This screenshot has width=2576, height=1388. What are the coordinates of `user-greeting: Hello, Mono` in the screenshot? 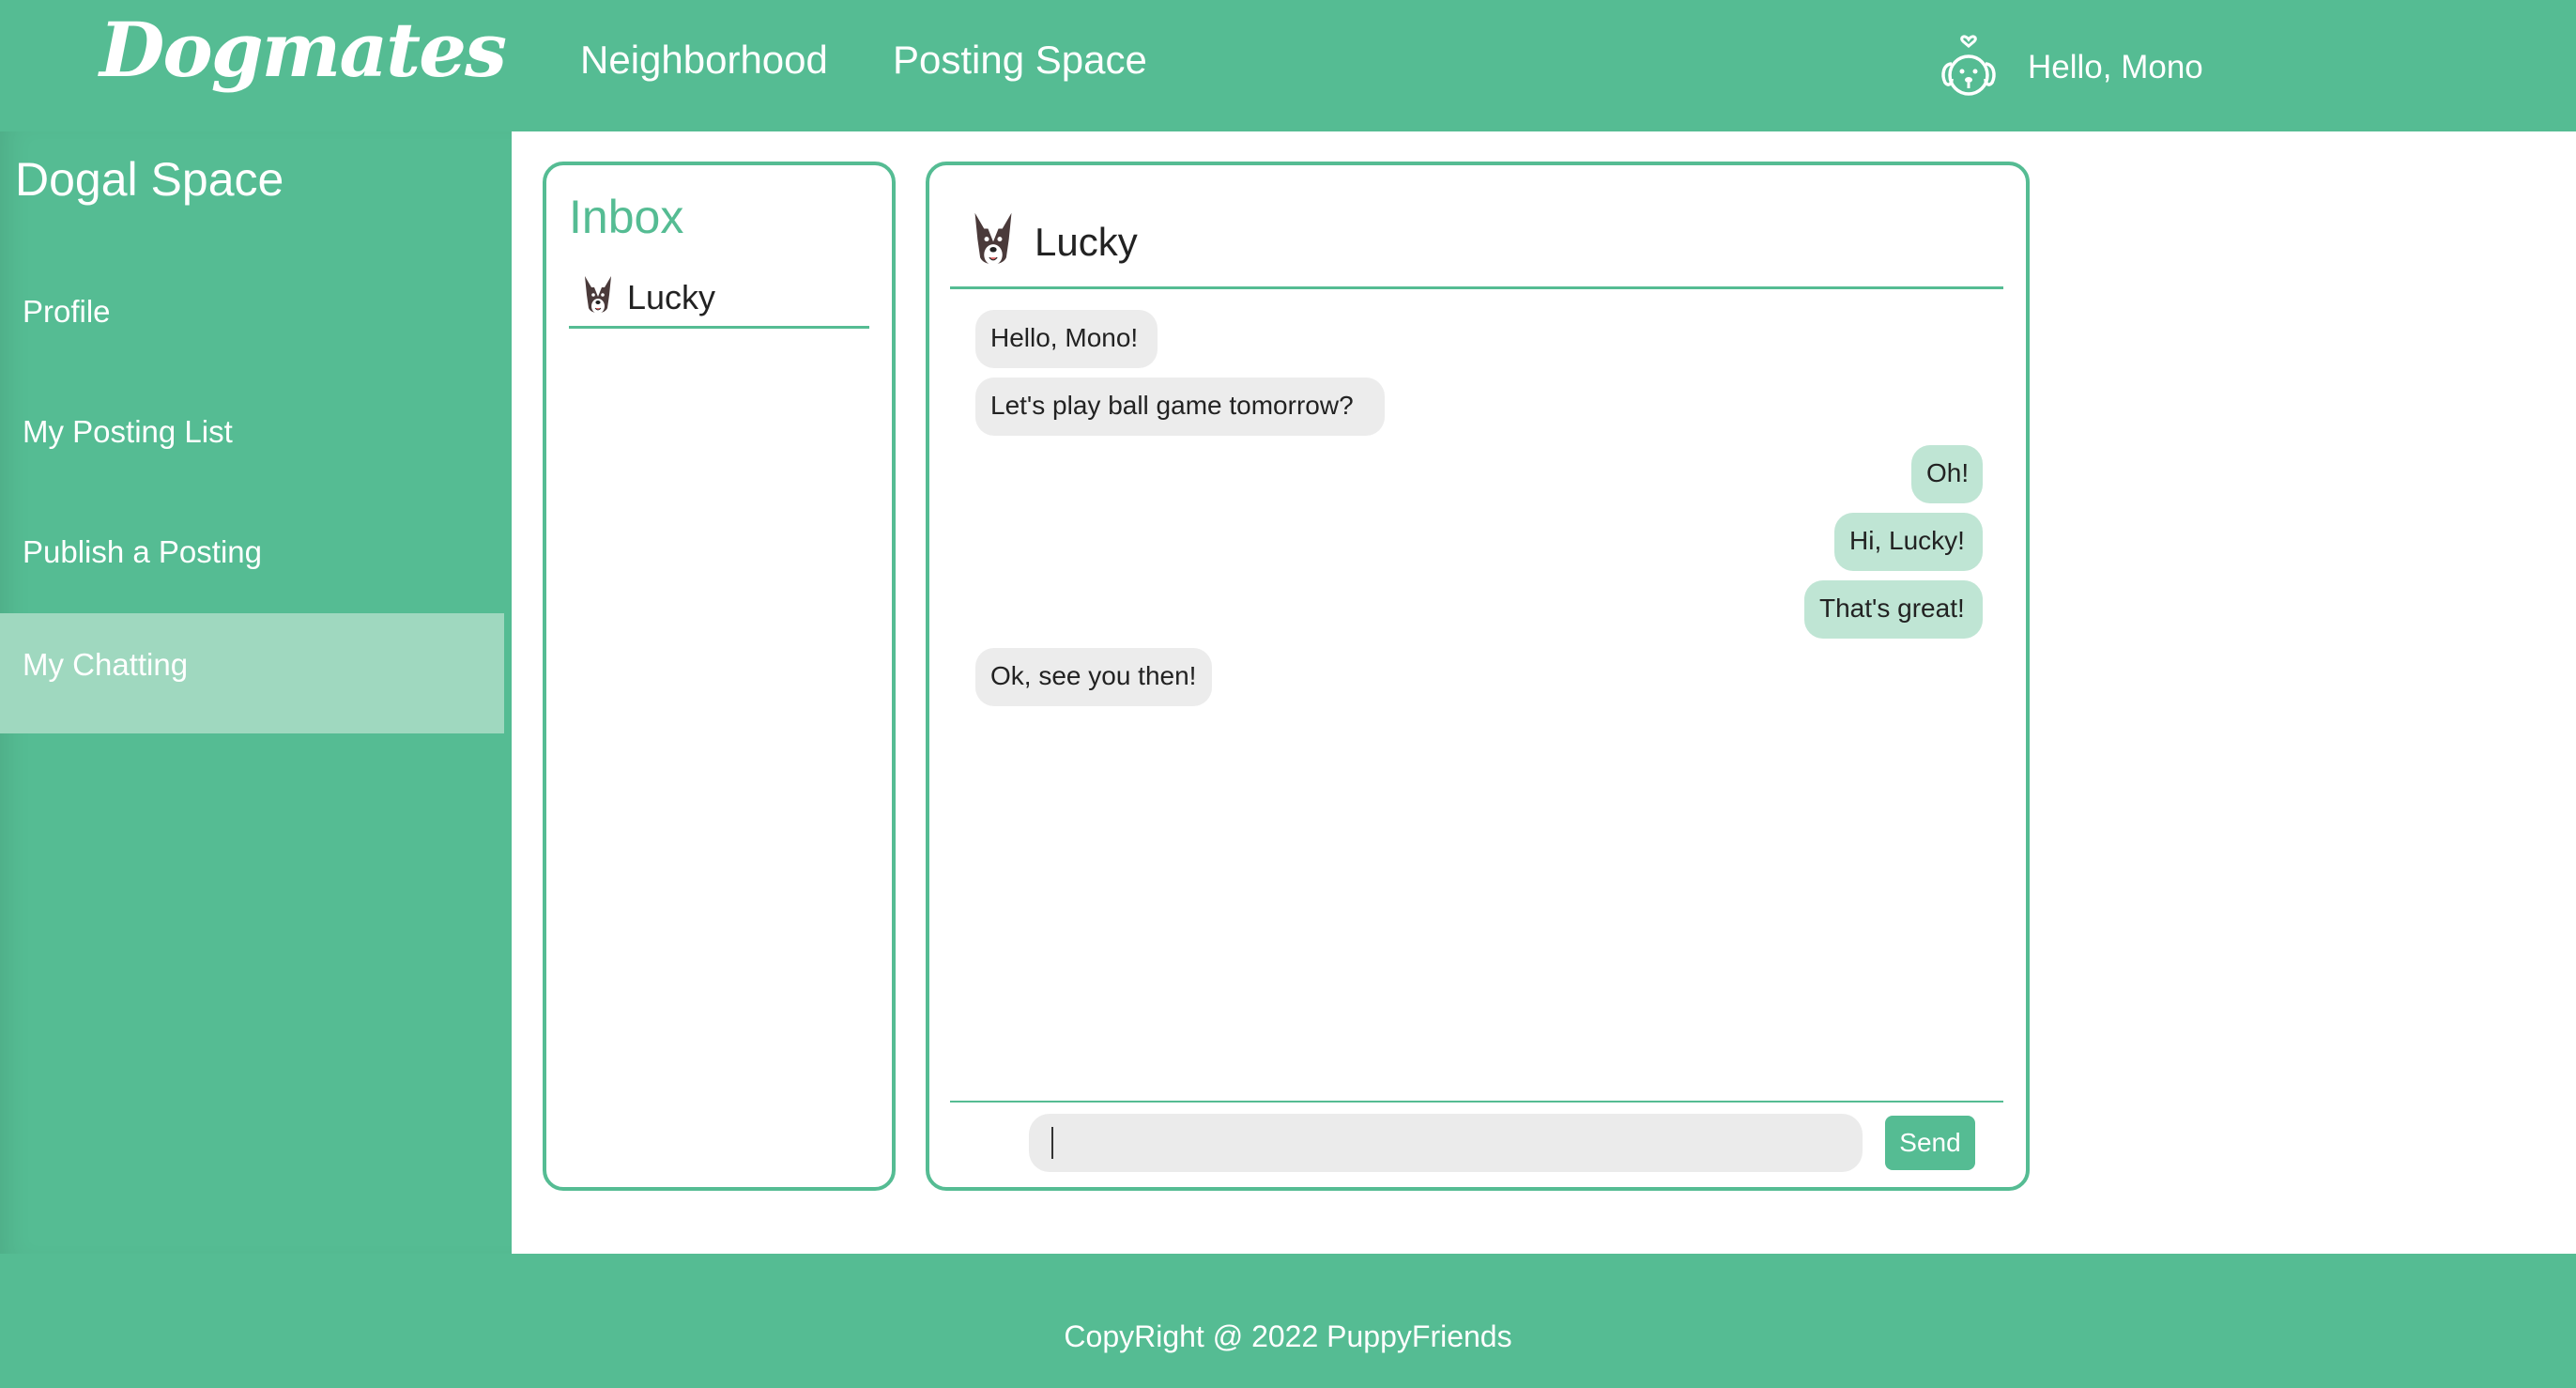 It's located at (2116, 67).